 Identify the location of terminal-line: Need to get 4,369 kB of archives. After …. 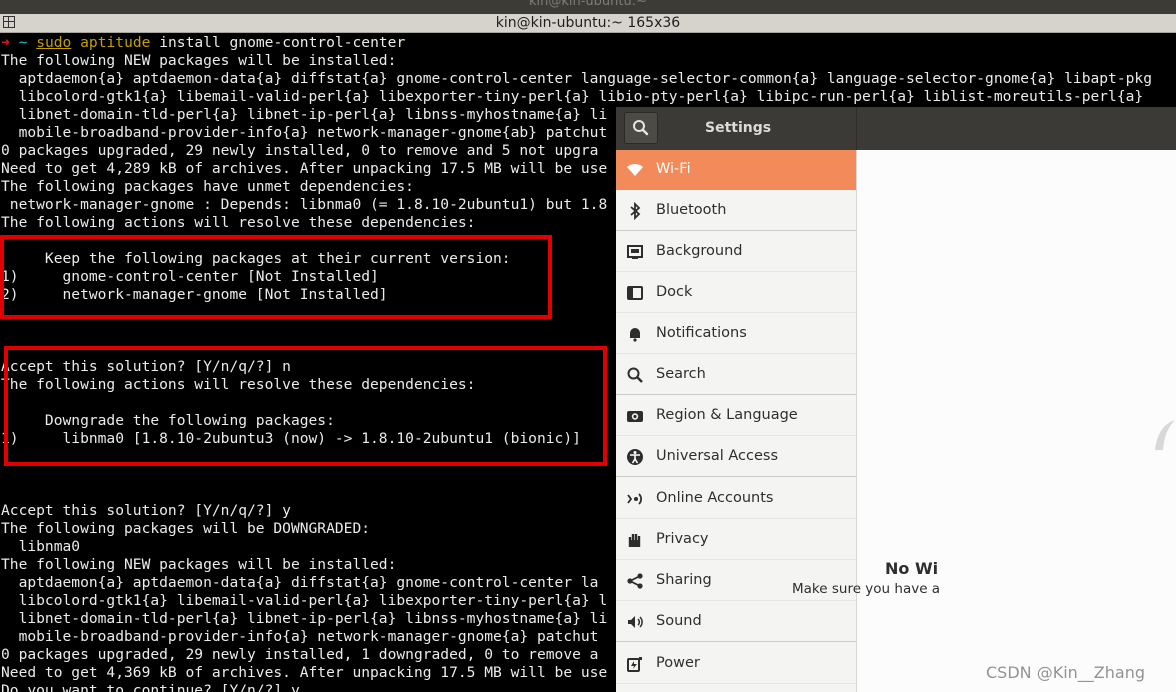
(304, 672).